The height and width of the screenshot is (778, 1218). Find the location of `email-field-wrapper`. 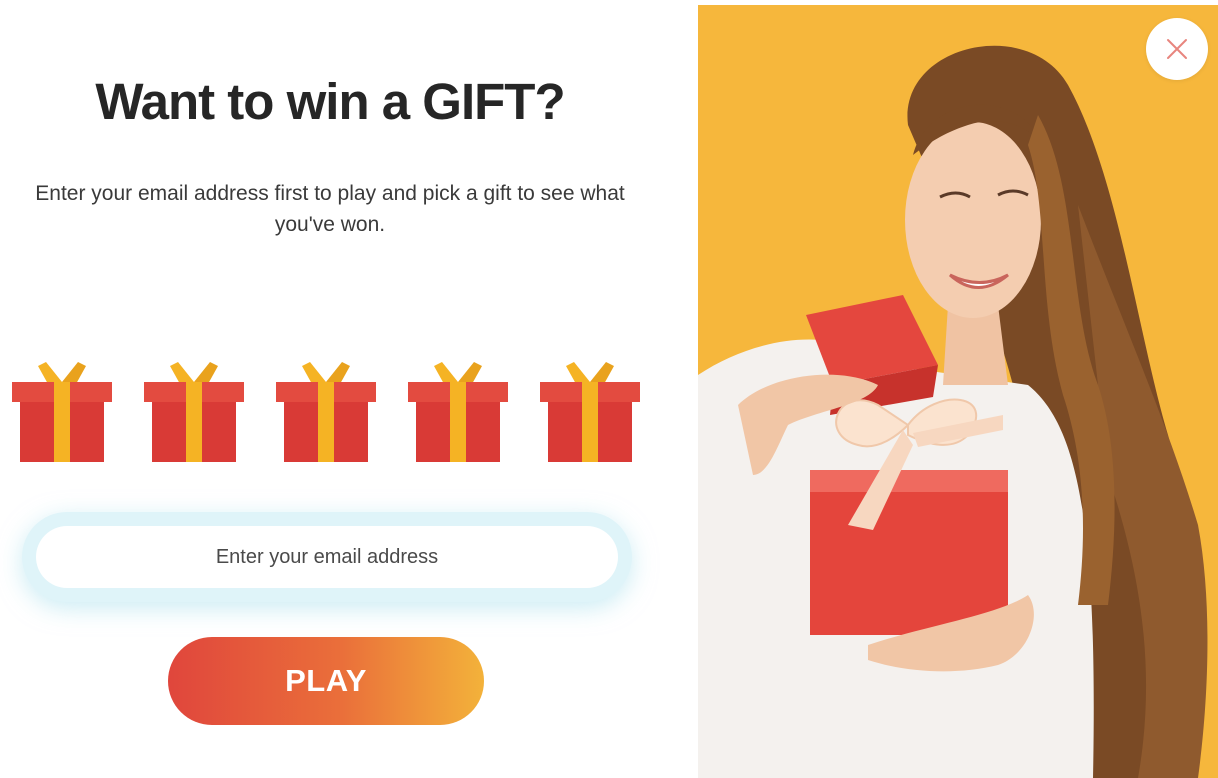

email-field-wrapper is located at coordinates (327, 557).